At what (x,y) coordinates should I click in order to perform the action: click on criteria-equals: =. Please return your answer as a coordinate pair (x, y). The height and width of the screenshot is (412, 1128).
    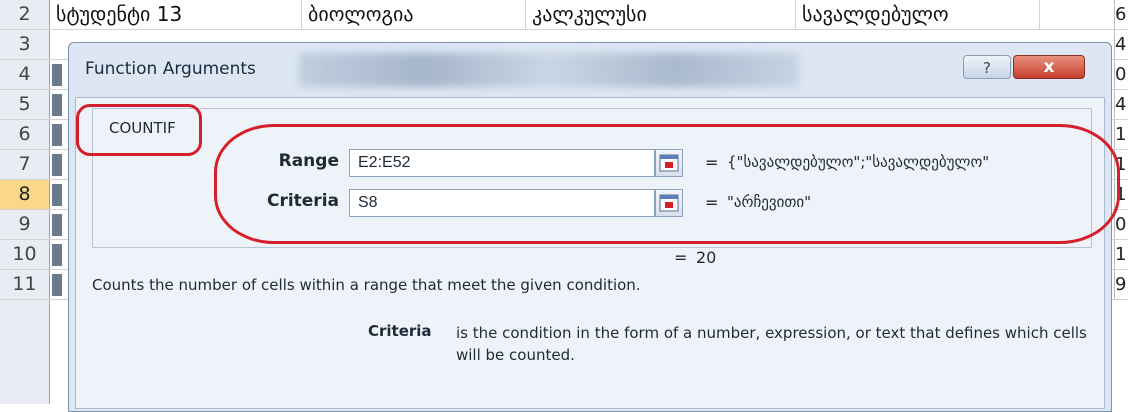
    Looking at the image, I should click on (712, 202).